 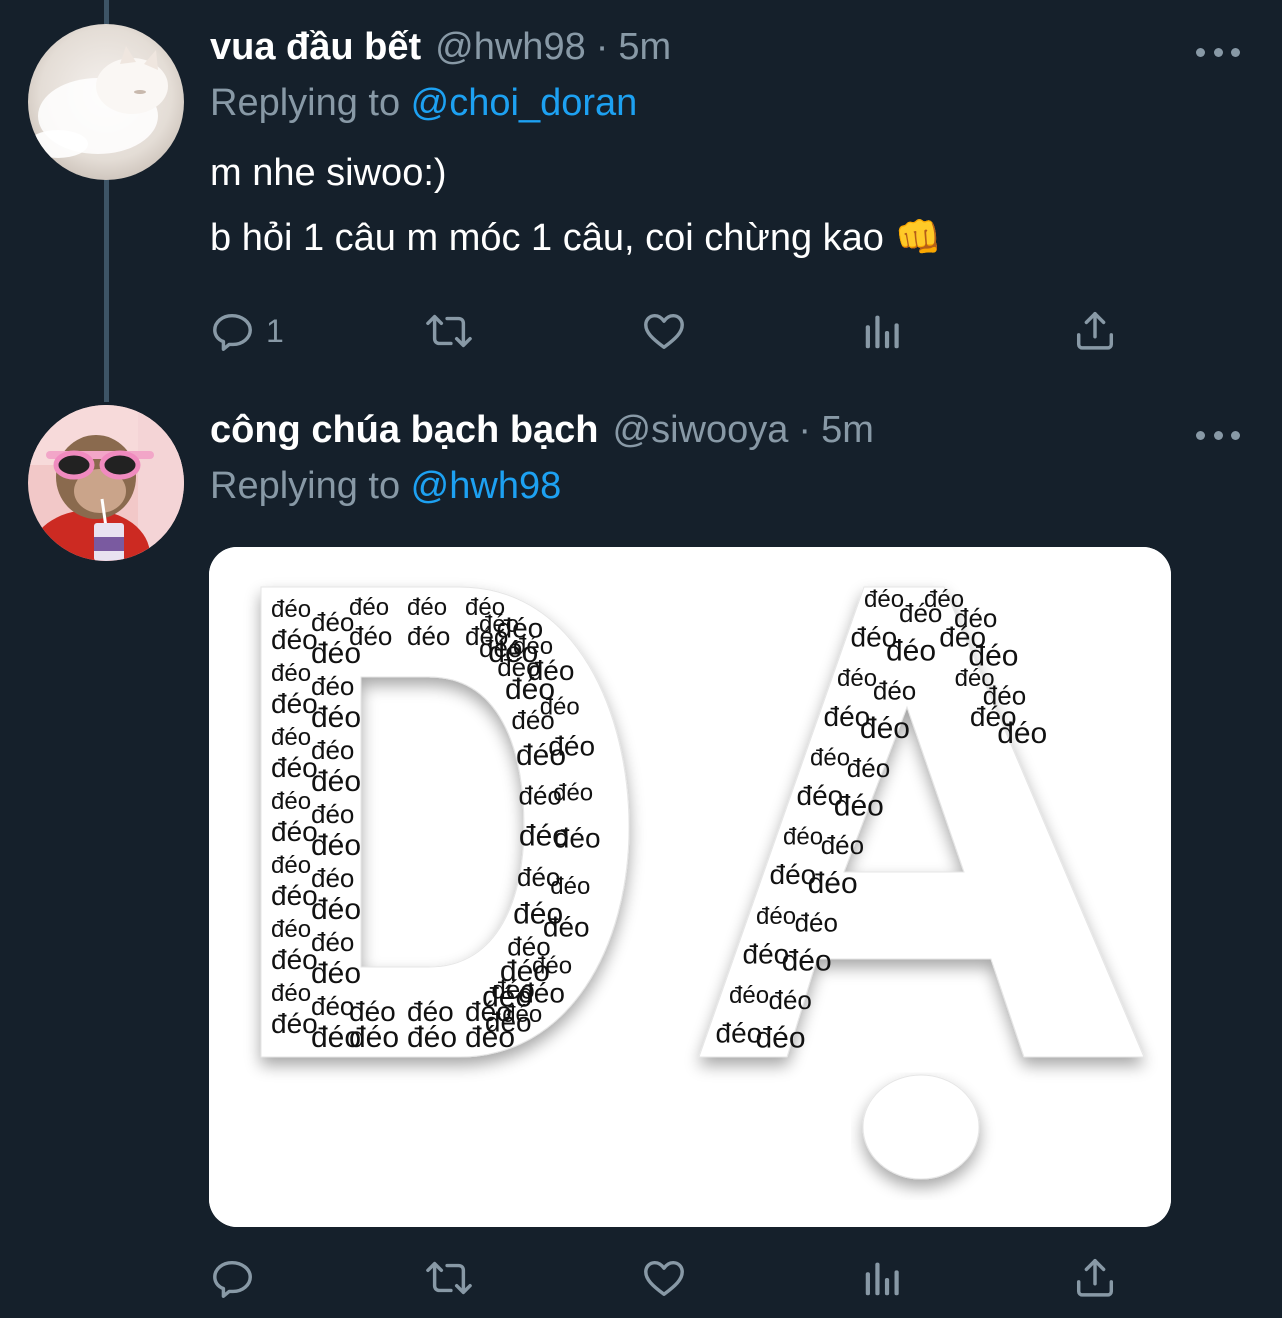 What do you see at coordinates (524, 103) in the screenshot?
I see `mention-link: @choi_doran` at bounding box center [524, 103].